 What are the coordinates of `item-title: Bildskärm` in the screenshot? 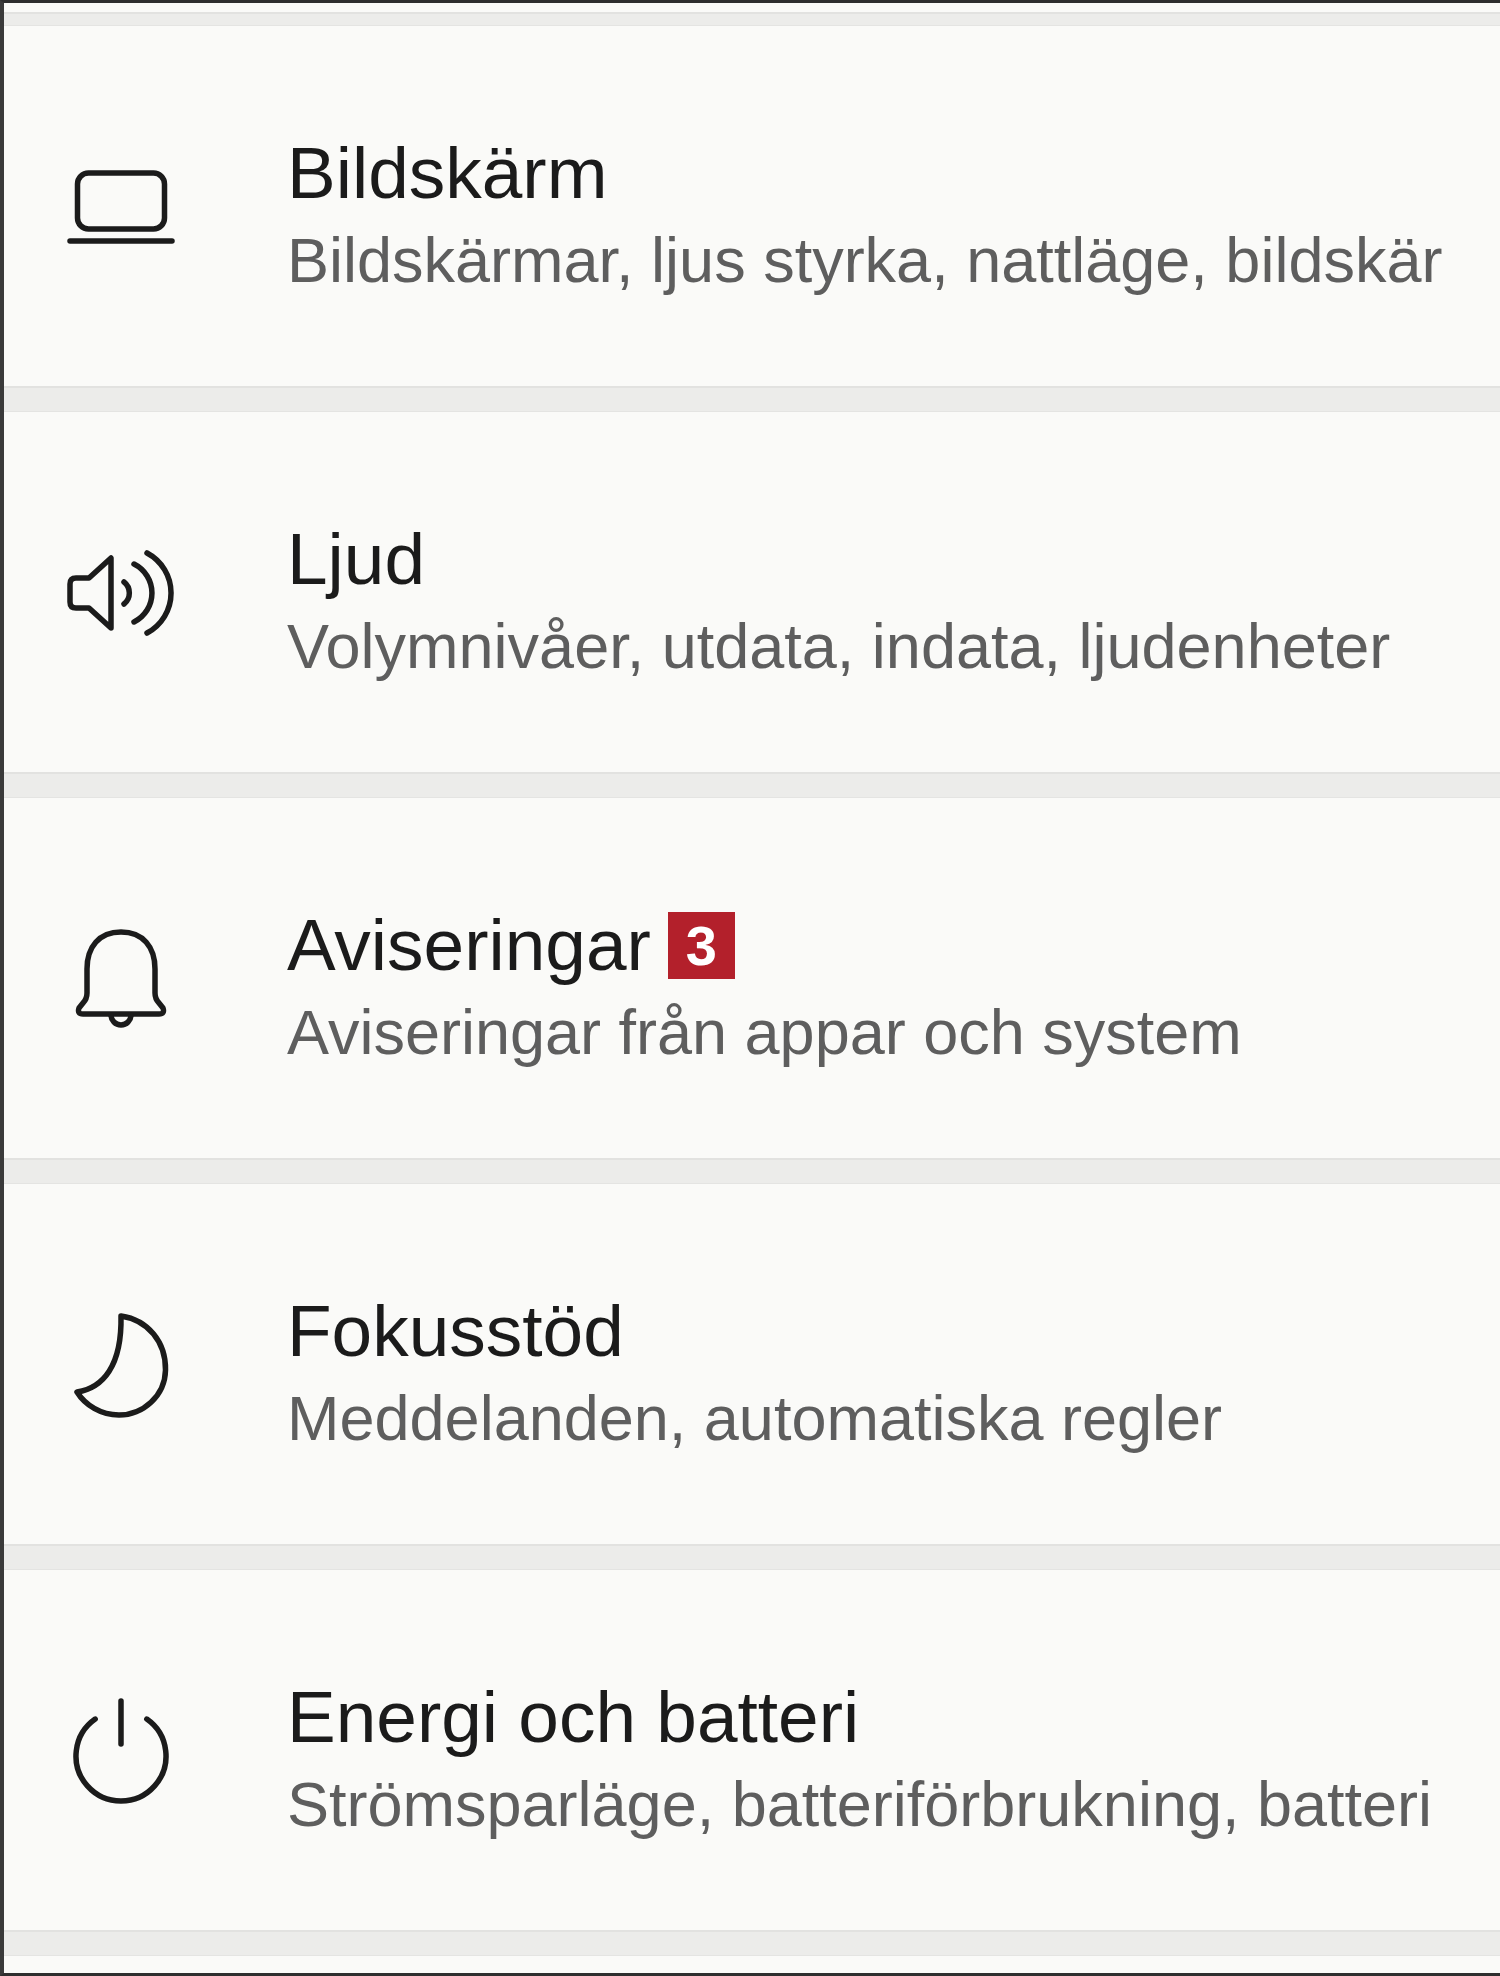 It's located at (447, 173).